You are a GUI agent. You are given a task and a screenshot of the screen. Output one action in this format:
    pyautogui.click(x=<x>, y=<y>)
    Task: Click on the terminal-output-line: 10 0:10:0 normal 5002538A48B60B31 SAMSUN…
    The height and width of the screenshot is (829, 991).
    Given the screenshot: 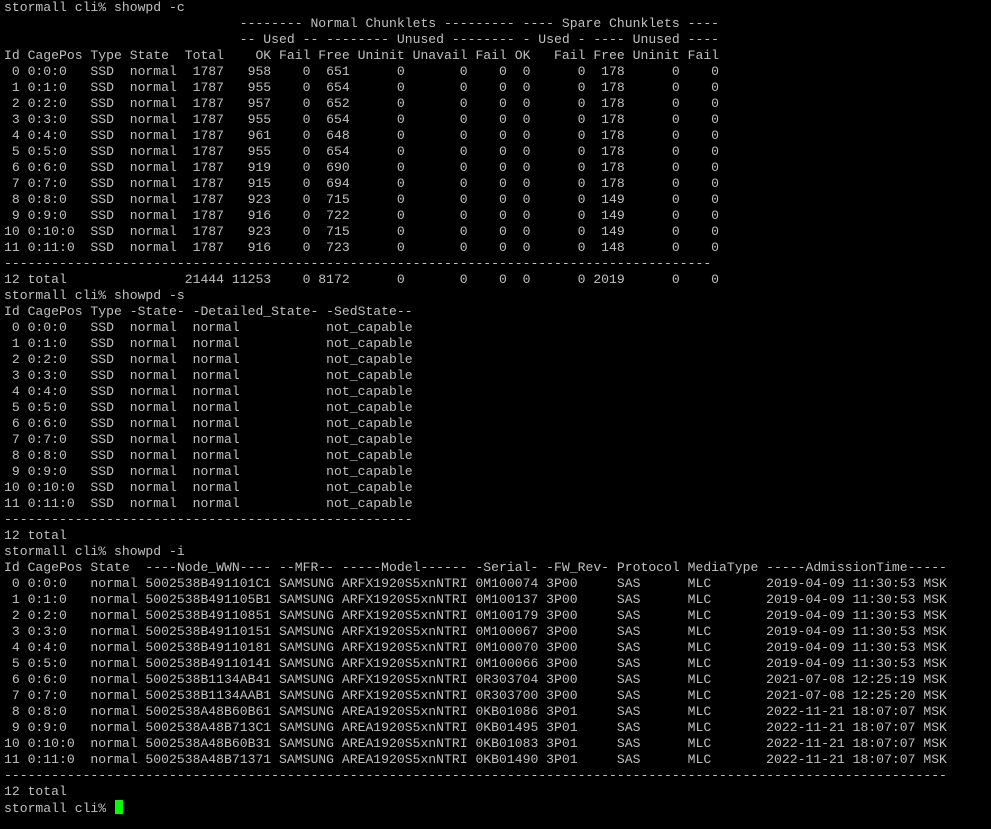 What is the action you would take?
    pyautogui.click(x=475, y=743)
    